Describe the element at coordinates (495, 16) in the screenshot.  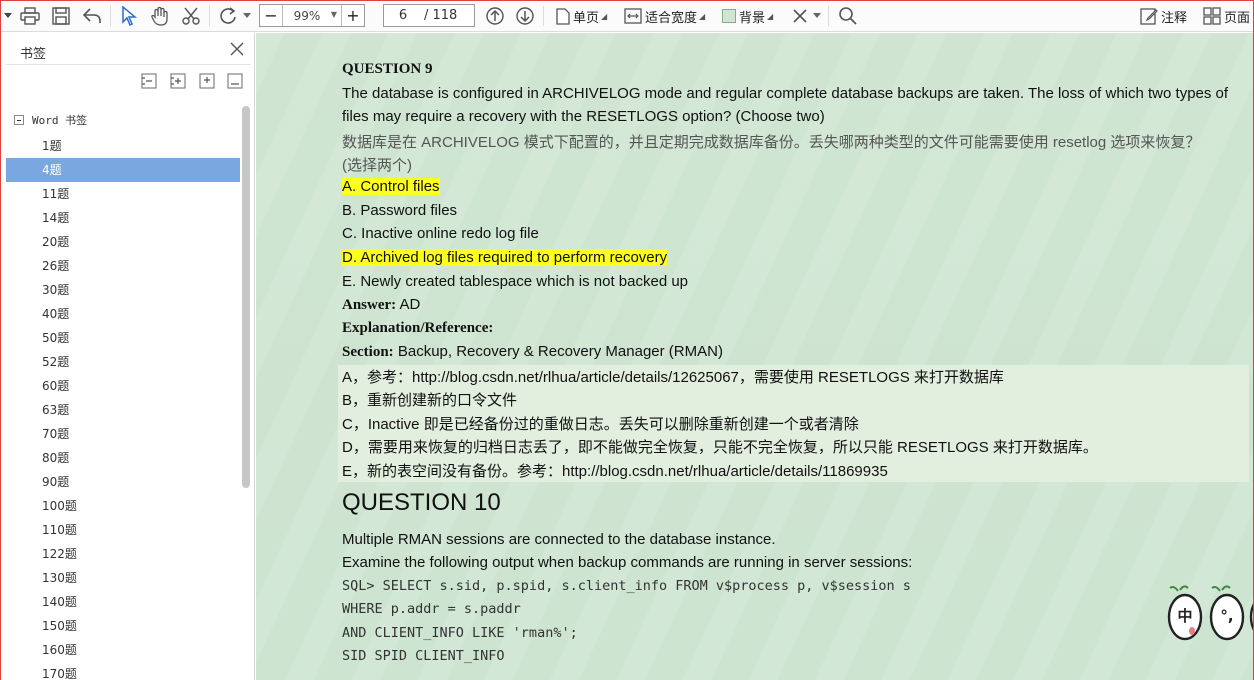
I see `previous-page-icon` at that location.